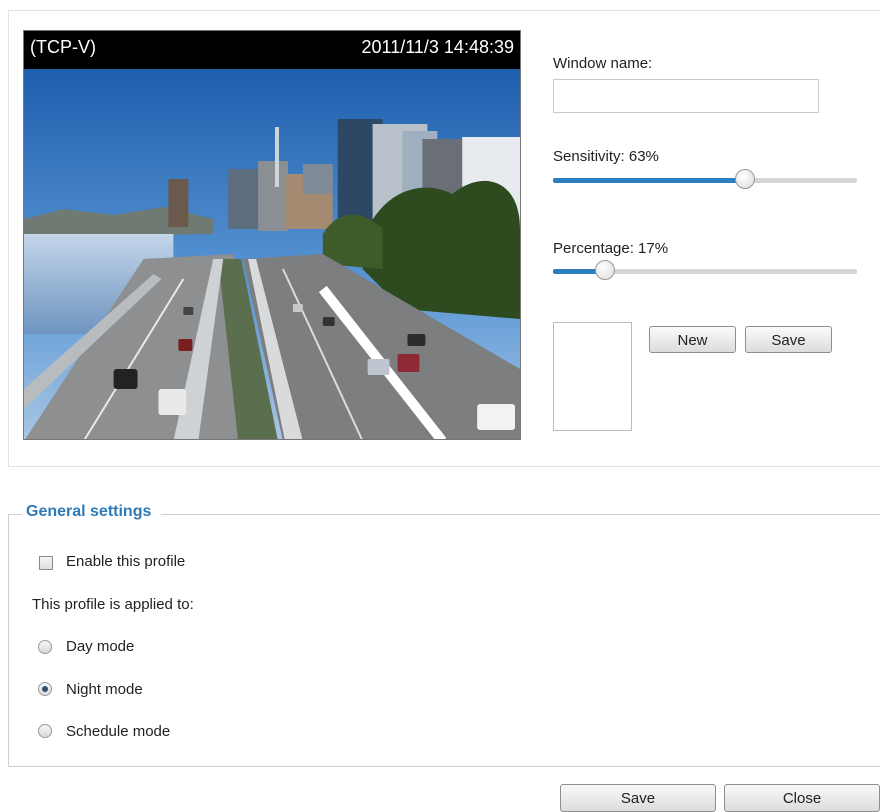 This screenshot has width=880, height=812. Describe the element at coordinates (638, 798) in the screenshot. I see `save-button: Save` at that location.